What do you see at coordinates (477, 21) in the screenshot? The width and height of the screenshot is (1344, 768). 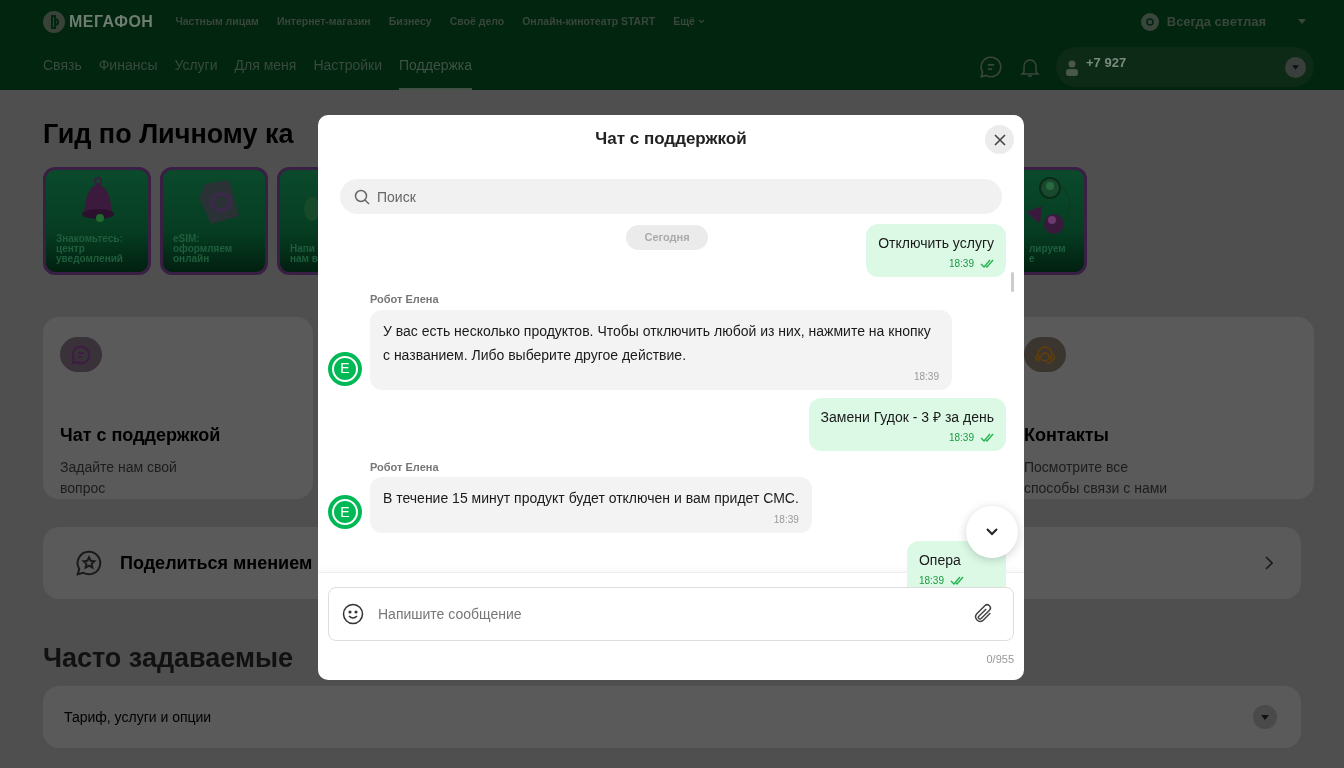 I see `top-nav-link: Своё дело` at bounding box center [477, 21].